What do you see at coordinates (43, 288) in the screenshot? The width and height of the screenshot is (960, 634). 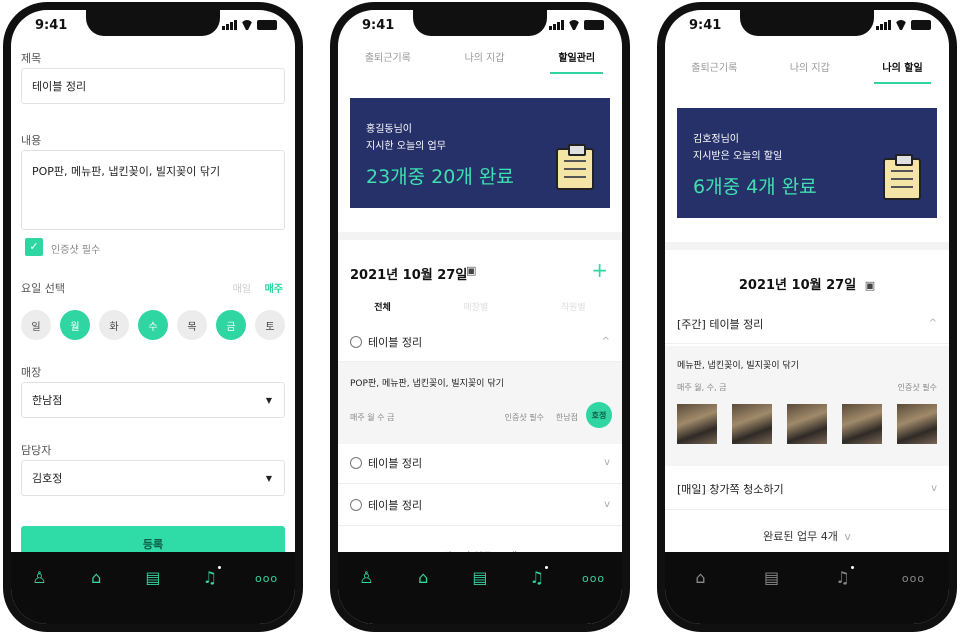 I see `day-select-label: 요일 선택` at bounding box center [43, 288].